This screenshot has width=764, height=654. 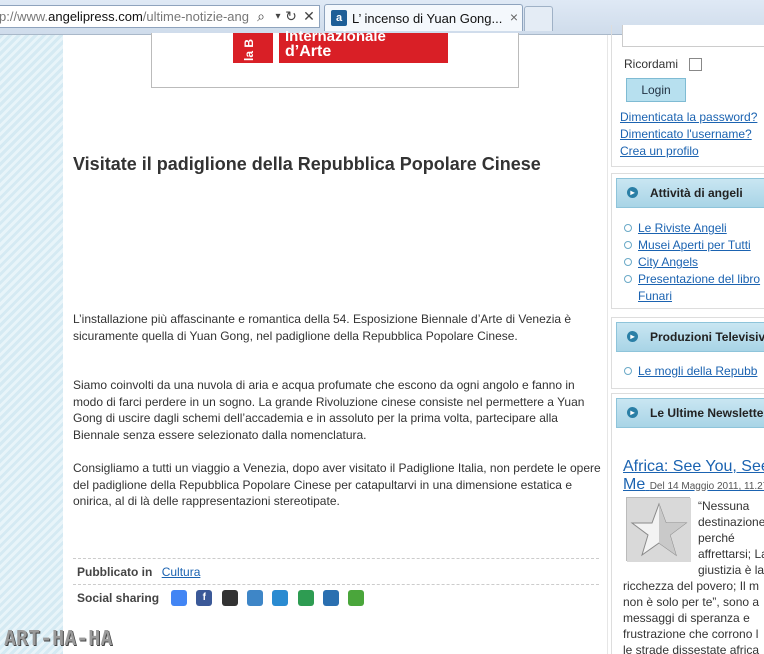 I want to click on linkedin-share-icon, so click(x=331, y=598).